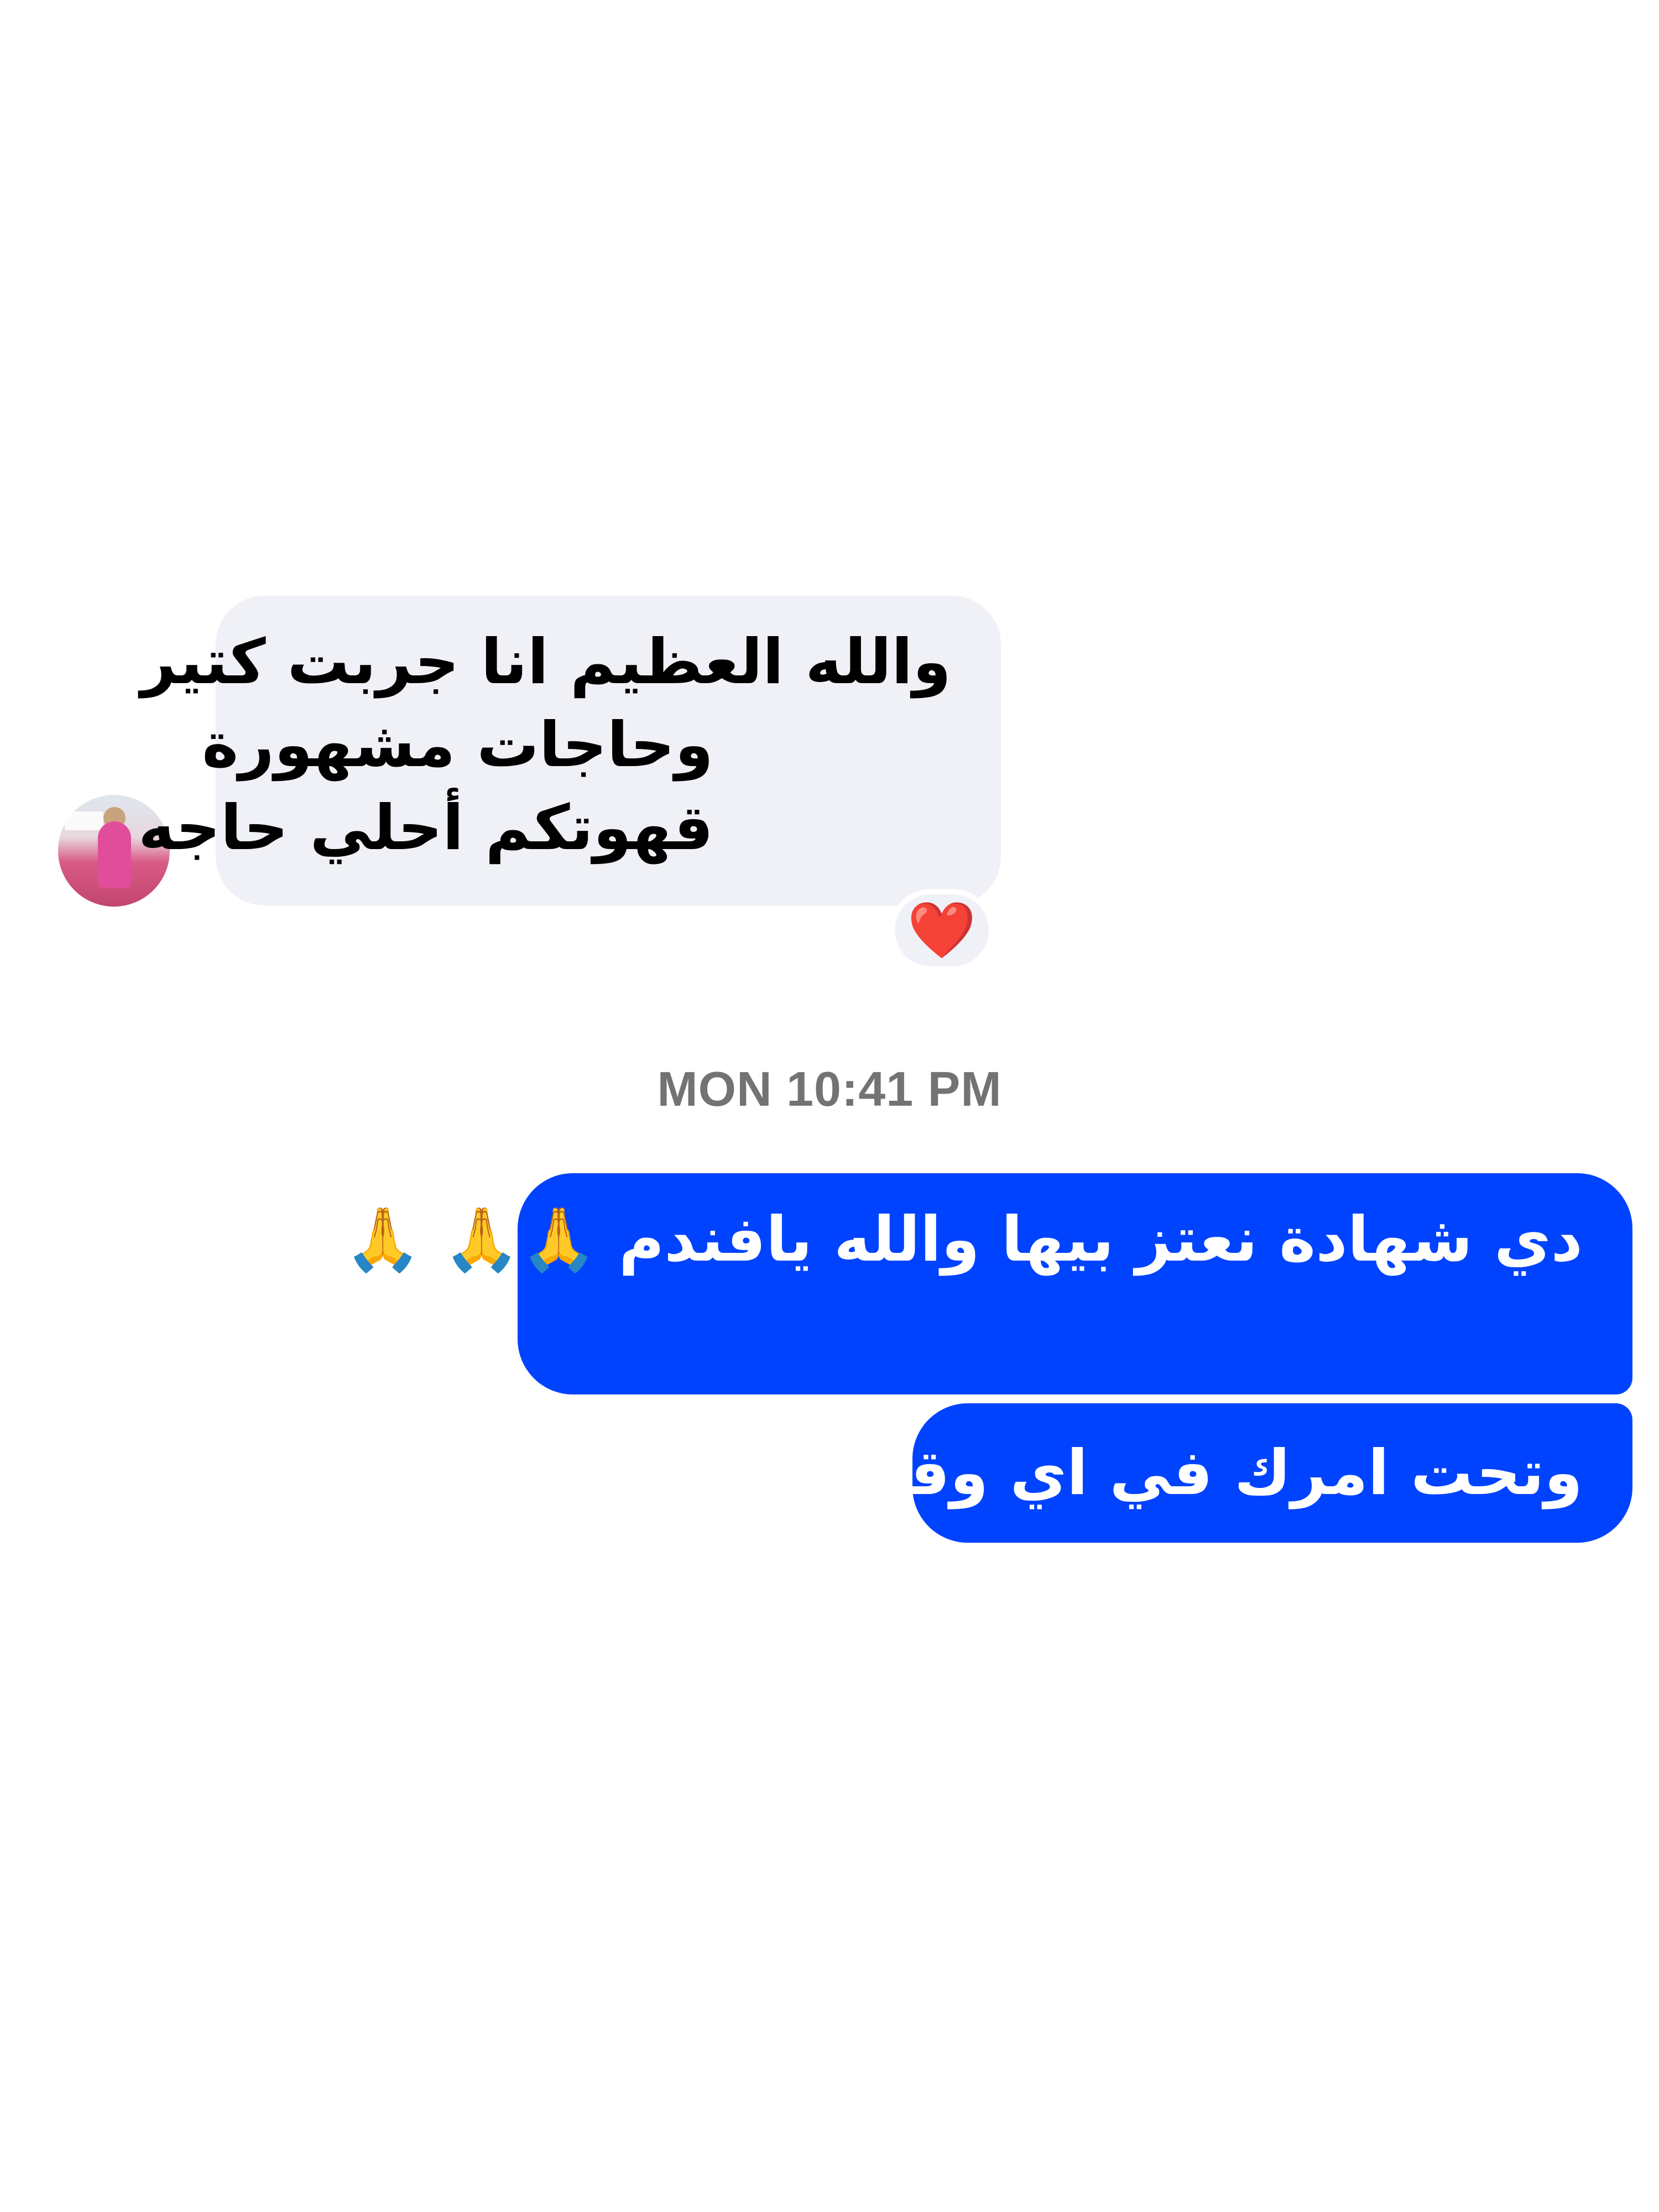  I want to click on avatar-figure, so click(115, 854).